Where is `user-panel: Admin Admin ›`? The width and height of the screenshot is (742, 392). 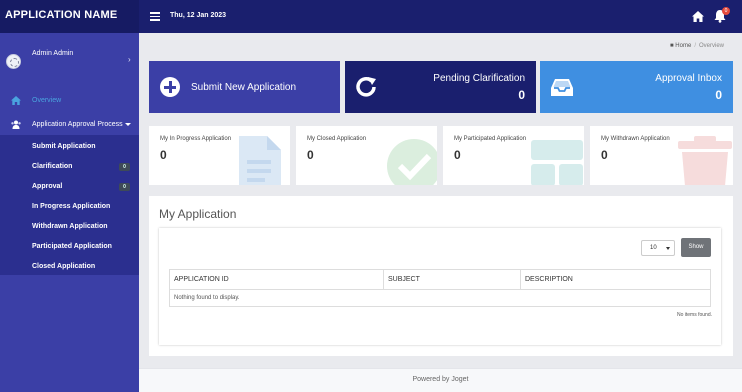
user-panel: Admin Admin › is located at coordinates (69, 59).